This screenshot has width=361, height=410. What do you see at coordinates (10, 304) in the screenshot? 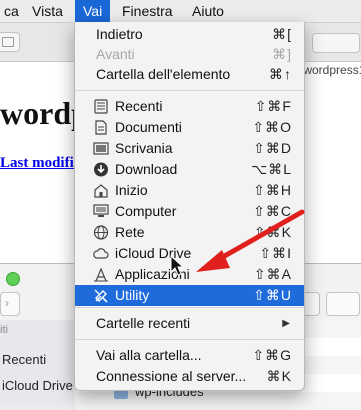
I see `finder-back-button: ›` at bounding box center [10, 304].